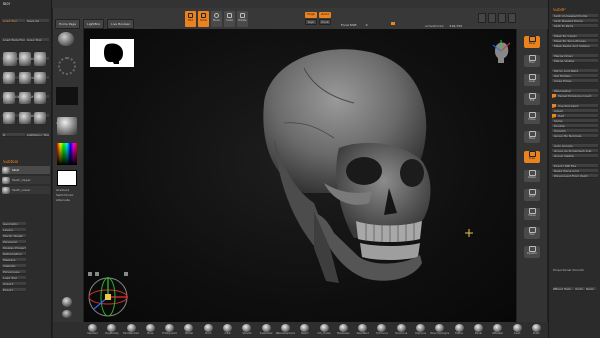 This screenshot has width=600, height=338. What do you see at coordinates (14, 278) in the screenshot?
I see `bottom-load-tool-button: Load Tool` at bounding box center [14, 278].